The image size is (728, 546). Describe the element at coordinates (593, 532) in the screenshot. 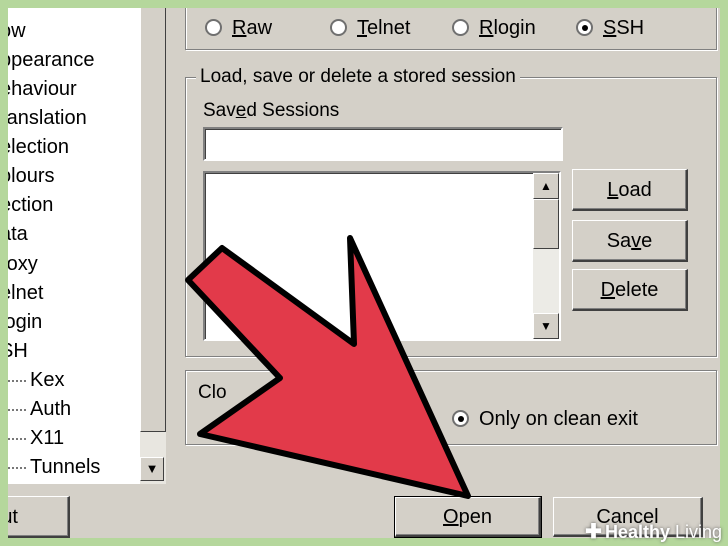

I see `plus-icon: ✚` at that location.